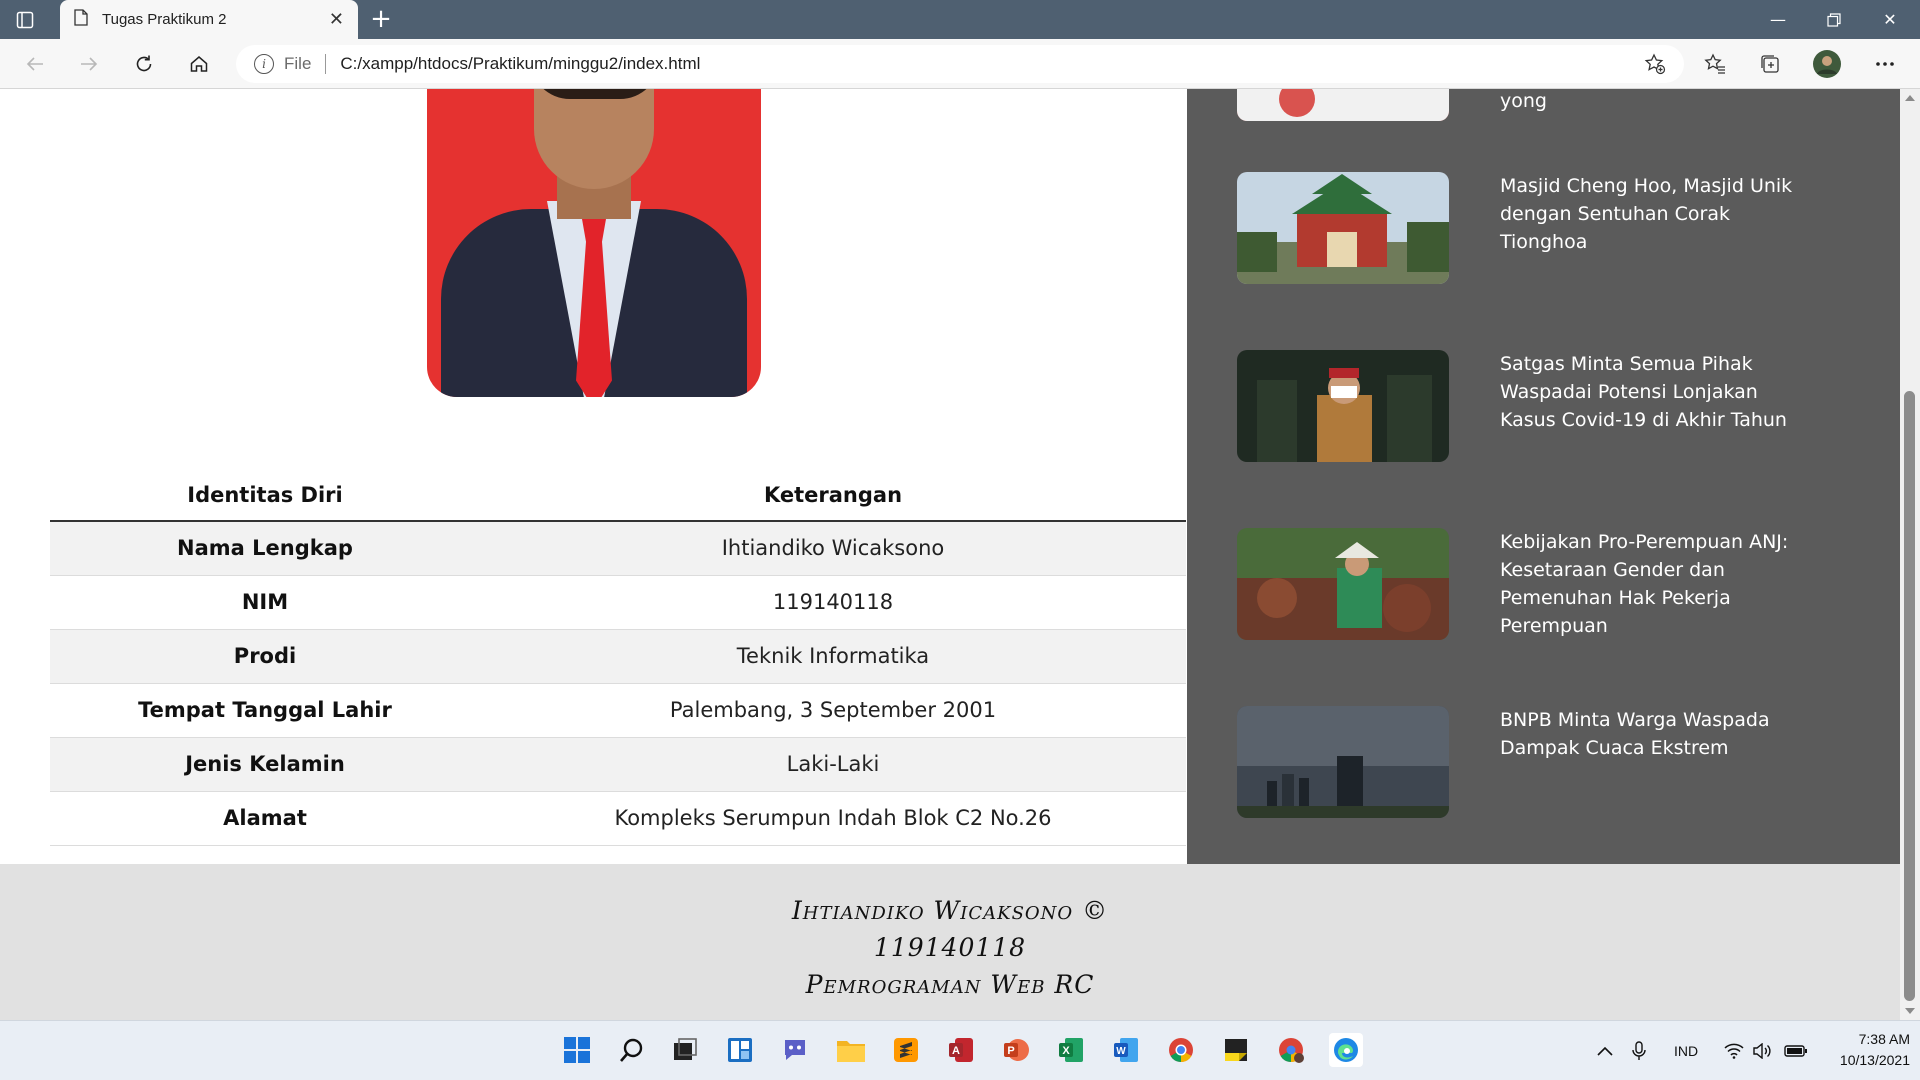  What do you see at coordinates (1346, 1050) in the screenshot?
I see `edge-icon` at bounding box center [1346, 1050].